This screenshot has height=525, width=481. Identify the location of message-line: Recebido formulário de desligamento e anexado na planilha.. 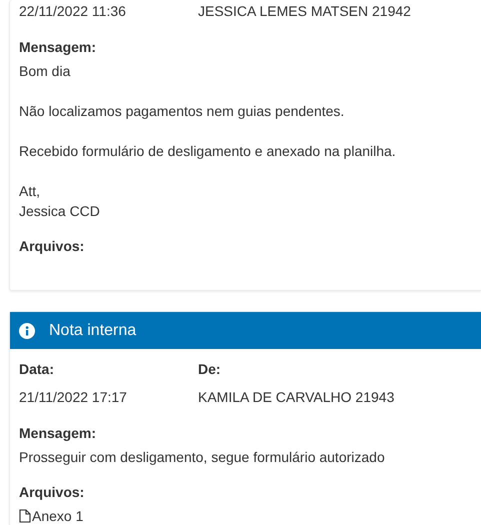
(207, 151).